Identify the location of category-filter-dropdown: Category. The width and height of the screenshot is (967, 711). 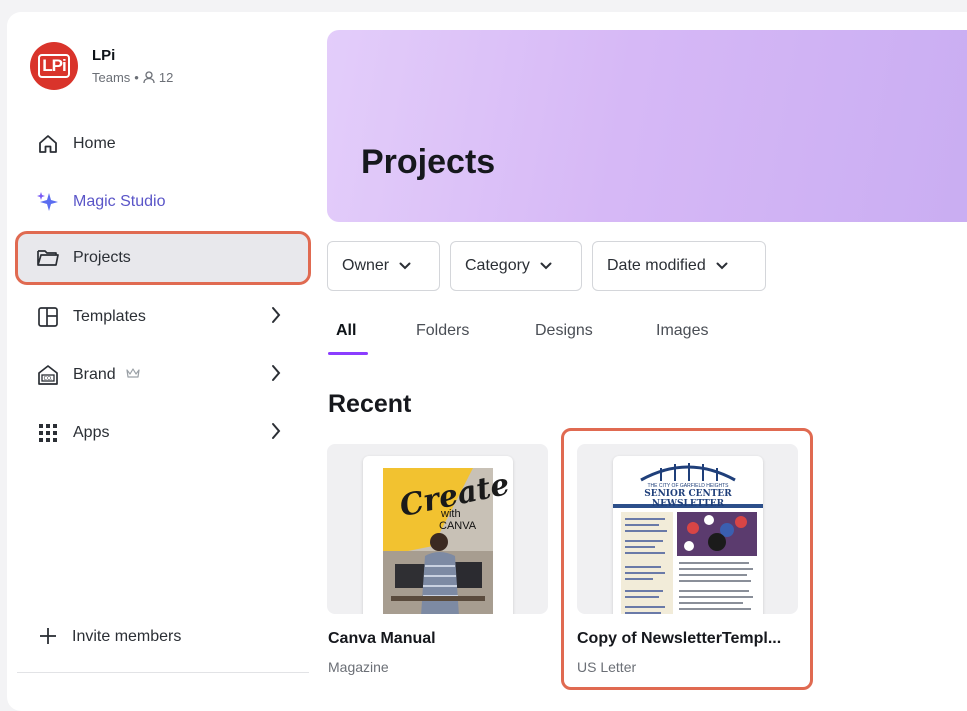
(516, 266).